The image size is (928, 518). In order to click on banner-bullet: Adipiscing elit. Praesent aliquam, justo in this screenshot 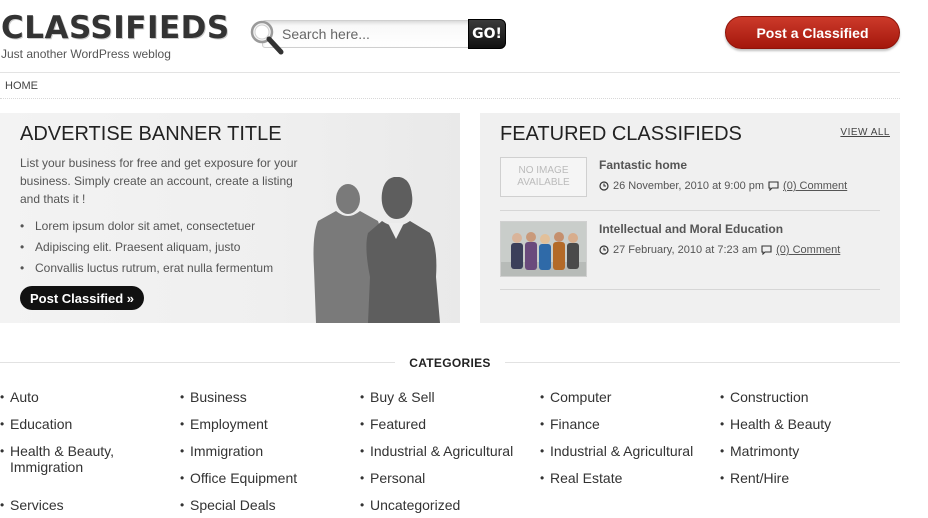, I will do `click(146, 247)`.